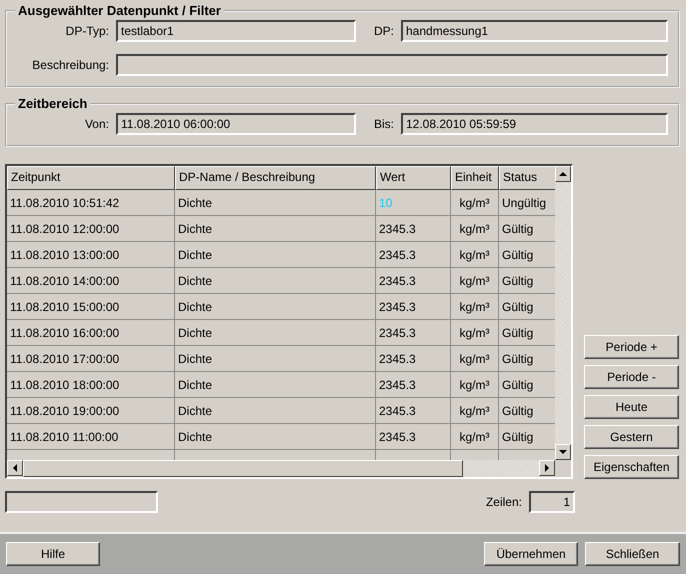 The image size is (686, 574). I want to click on table-cell: 11.08.2010 15:00:00, so click(91, 307).